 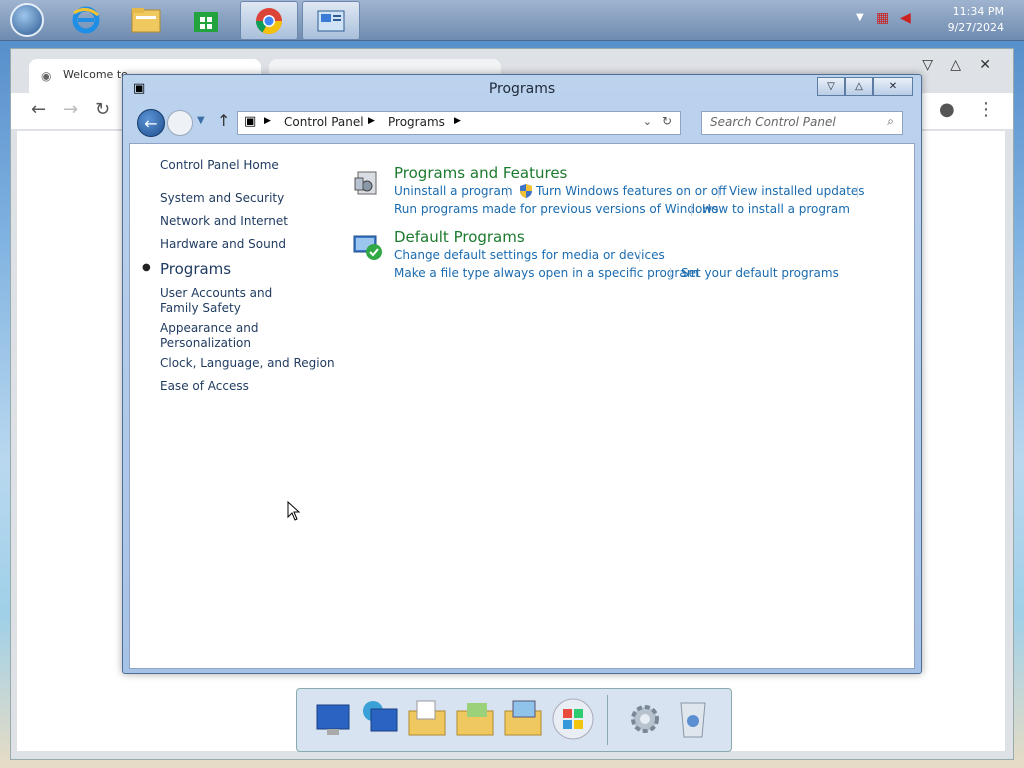 What do you see at coordinates (222, 198) in the screenshot?
I see `nav-system-security: System and Security` at bounding box center [222, 198].